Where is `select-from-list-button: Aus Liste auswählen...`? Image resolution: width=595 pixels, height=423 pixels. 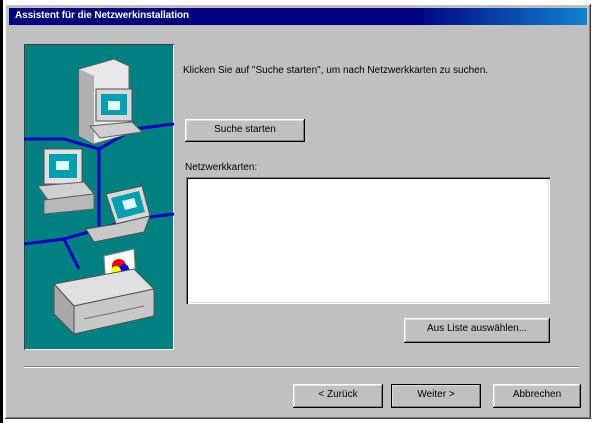 select-from-list-button: Aus Liste auswählen... is located at coordinates (477, 330).